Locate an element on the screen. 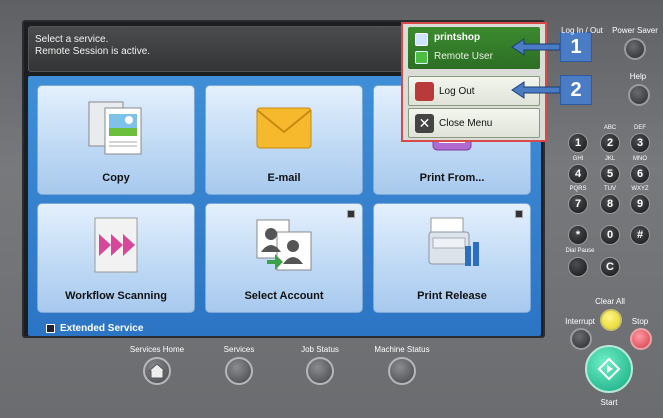 The image size is (663, 418). clear-all-label: Clear All is located at coordinates (610, 301).